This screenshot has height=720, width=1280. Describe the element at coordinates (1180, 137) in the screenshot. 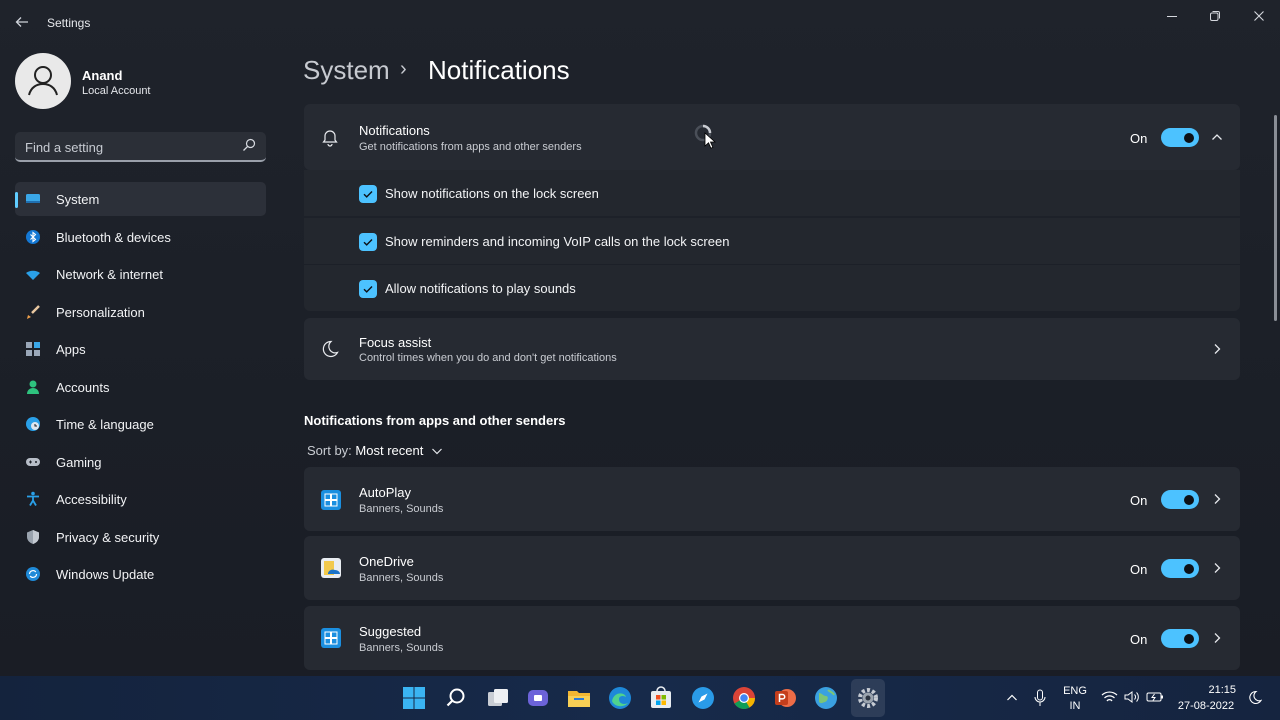

I see `notifications-toggle` at that location.